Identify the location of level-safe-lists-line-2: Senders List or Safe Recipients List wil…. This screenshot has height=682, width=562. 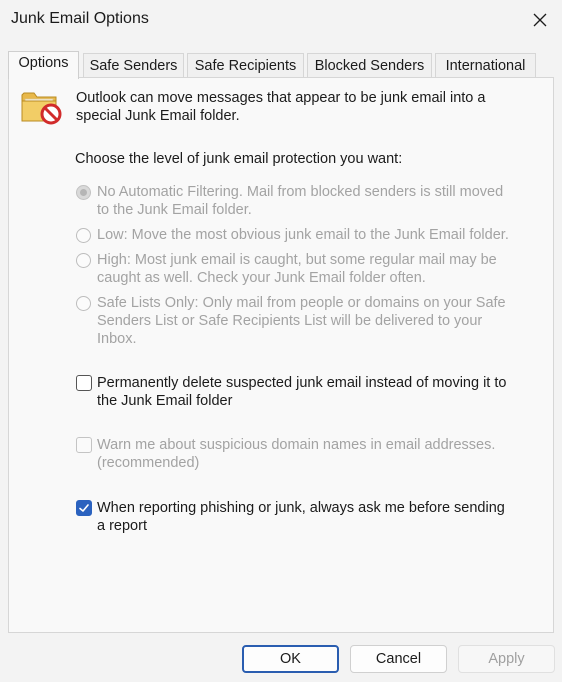
(290, 321).